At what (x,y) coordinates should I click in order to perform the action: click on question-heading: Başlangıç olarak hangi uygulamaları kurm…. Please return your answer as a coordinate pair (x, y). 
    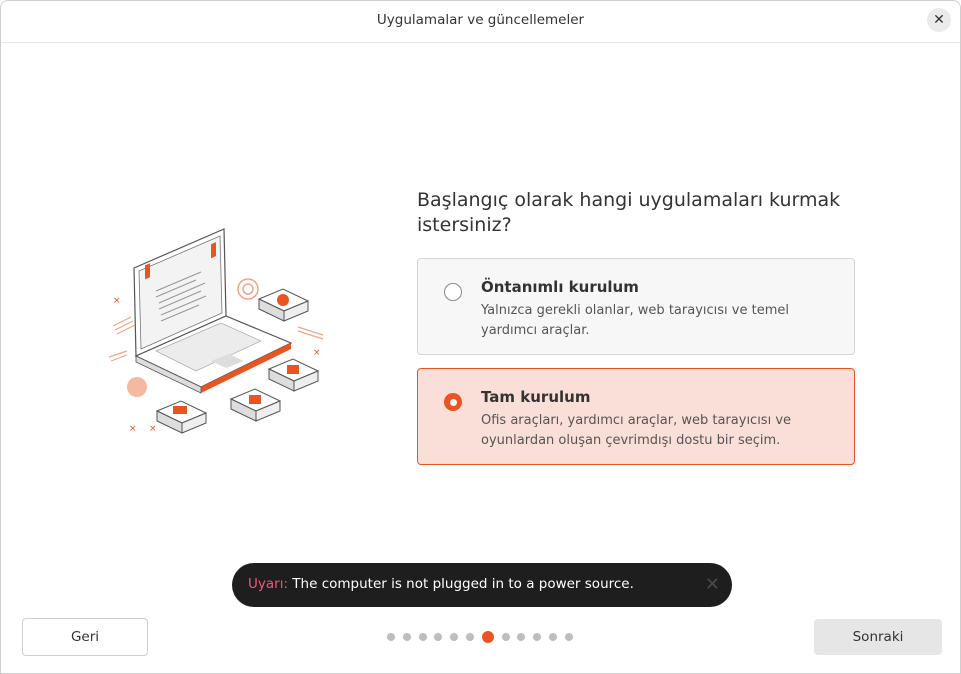
    Looking at the image, I should click on (629, 212).